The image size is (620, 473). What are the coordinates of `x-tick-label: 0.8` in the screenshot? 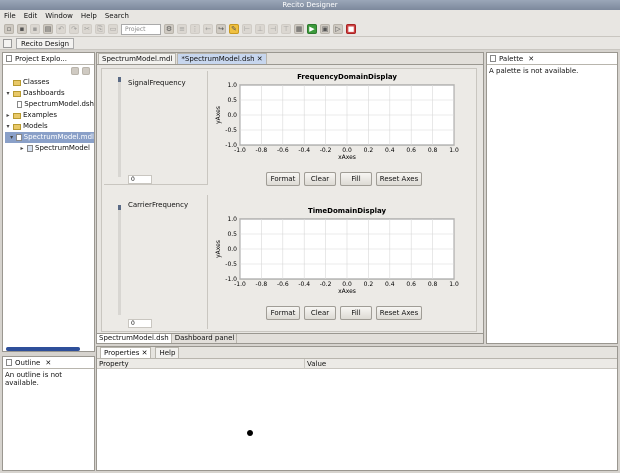 It's located at (433, 284).